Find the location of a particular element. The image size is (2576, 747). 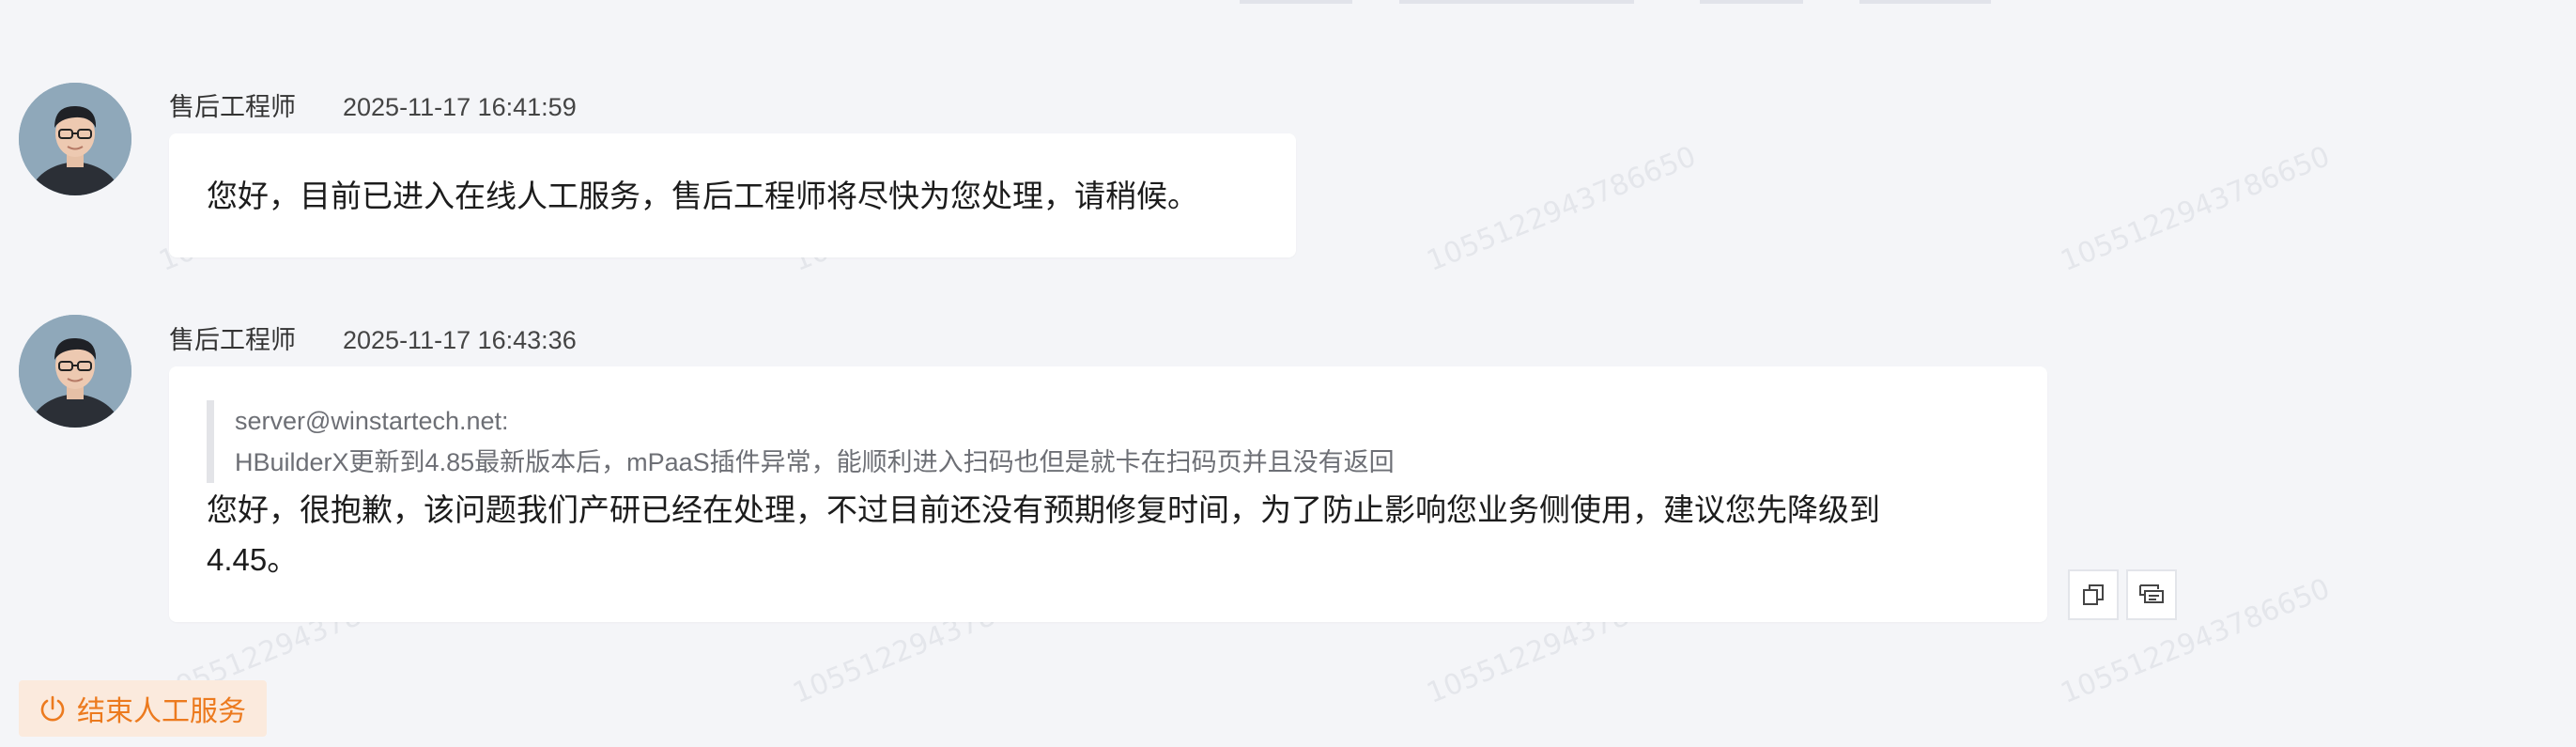

message-meta: 售后工程师 2025-11-17 16:41:59 is located at coordinates (373, 104).